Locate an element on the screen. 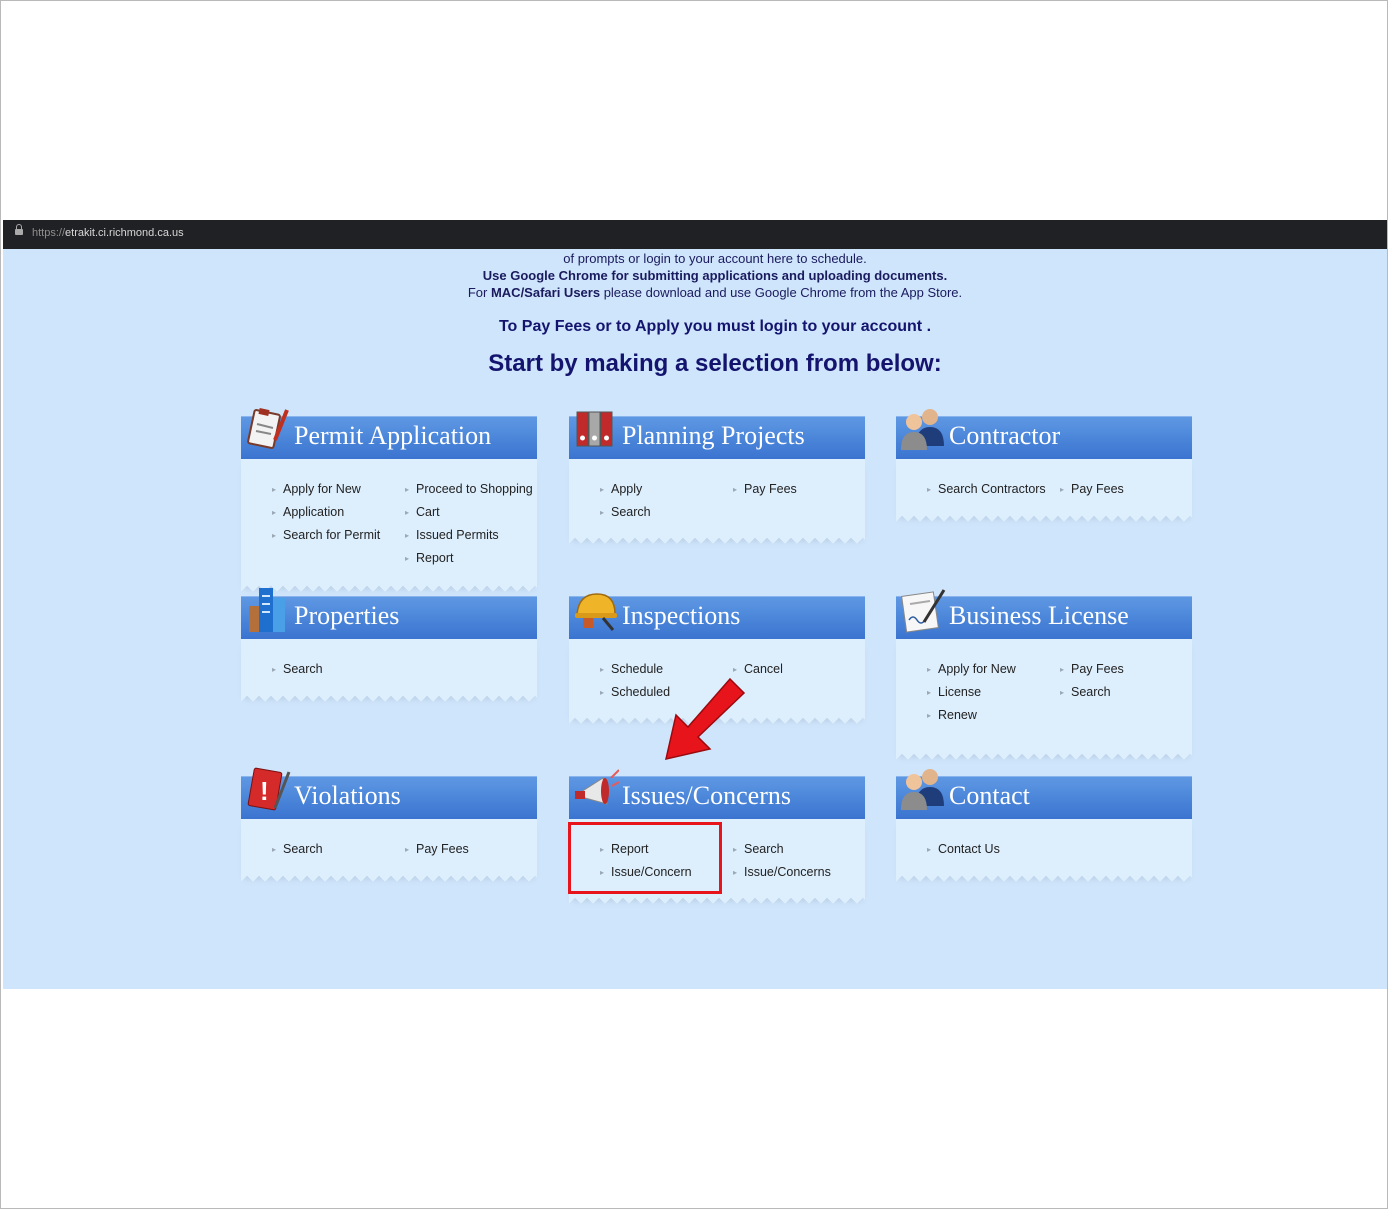 This screenshot has height=1209, width=1388. card-title: Inspections is located at coordinates (681, 616).